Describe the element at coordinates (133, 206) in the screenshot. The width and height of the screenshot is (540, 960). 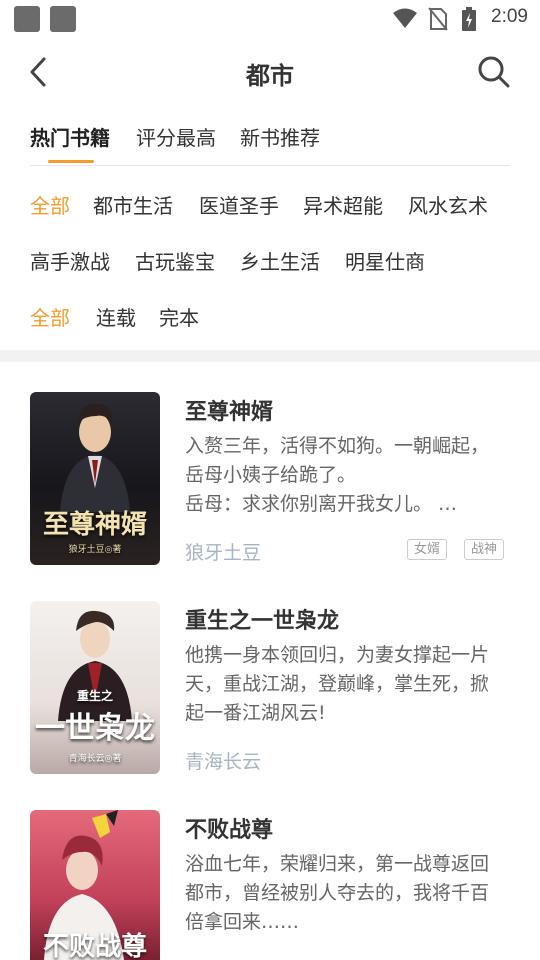
I see `filter-chip: 都市生活` at that location.